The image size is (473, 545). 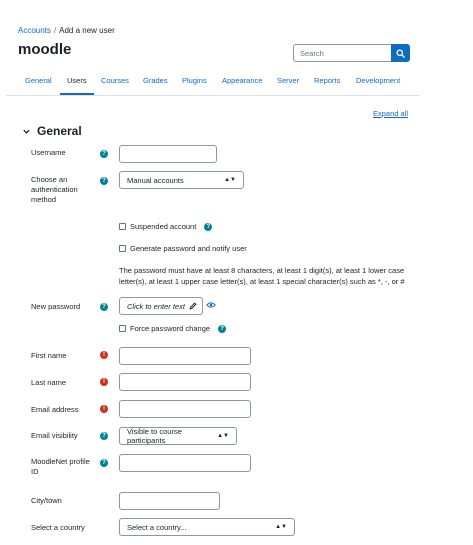 What do you see at coordinates (87, 30) in the screenshot?
I see `breadcrumb-item-current: Add a new user` at bounding box center [87, 30].